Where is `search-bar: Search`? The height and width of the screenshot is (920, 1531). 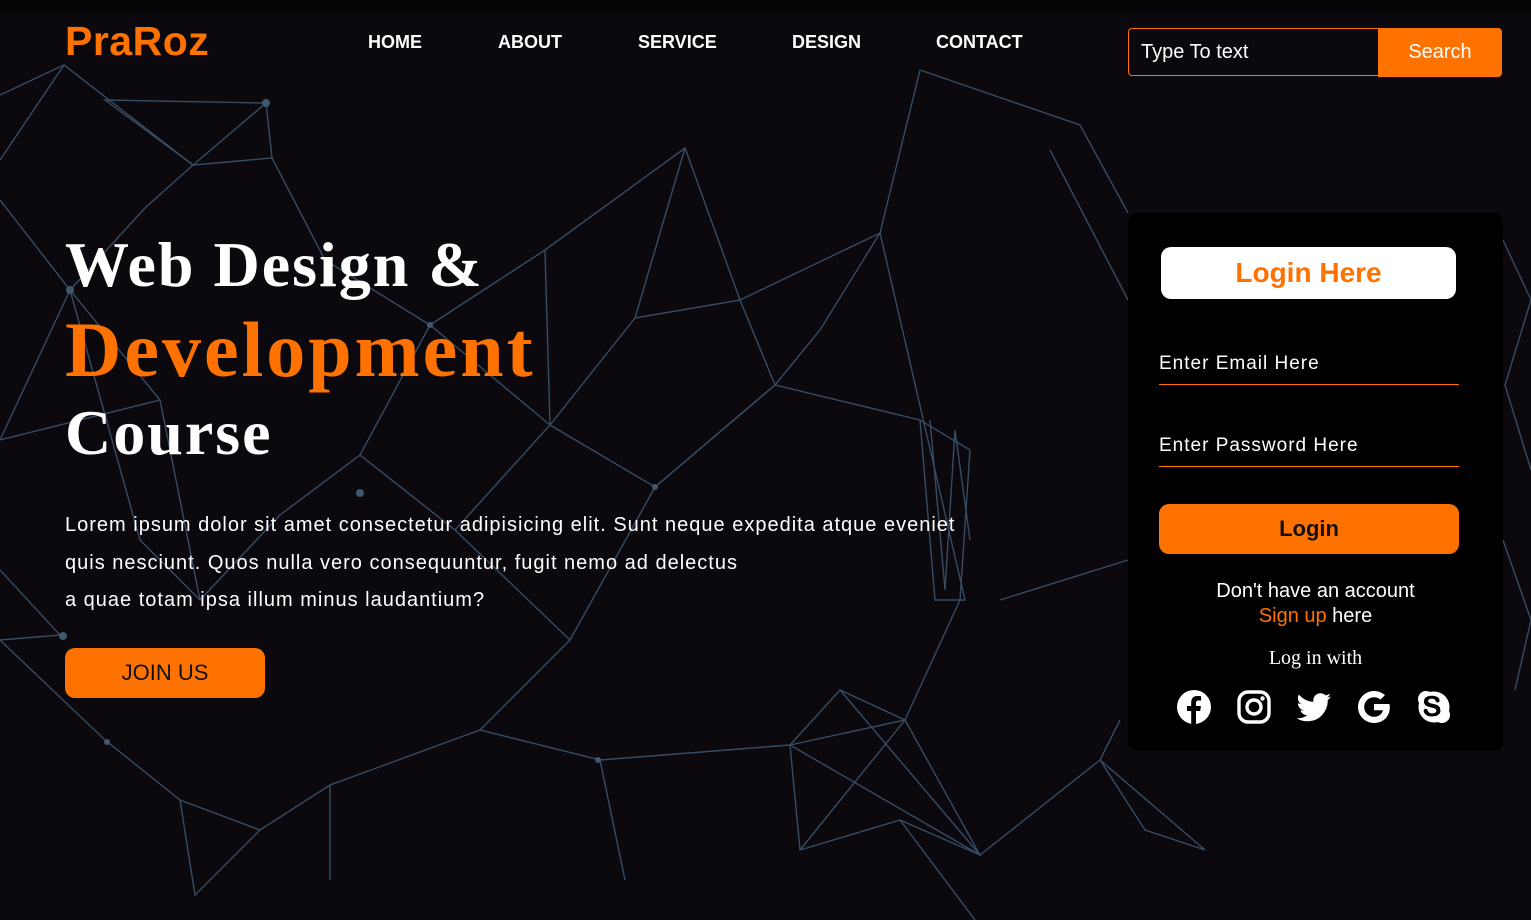 search-bar: Search is located at coordinates (1315, 53).